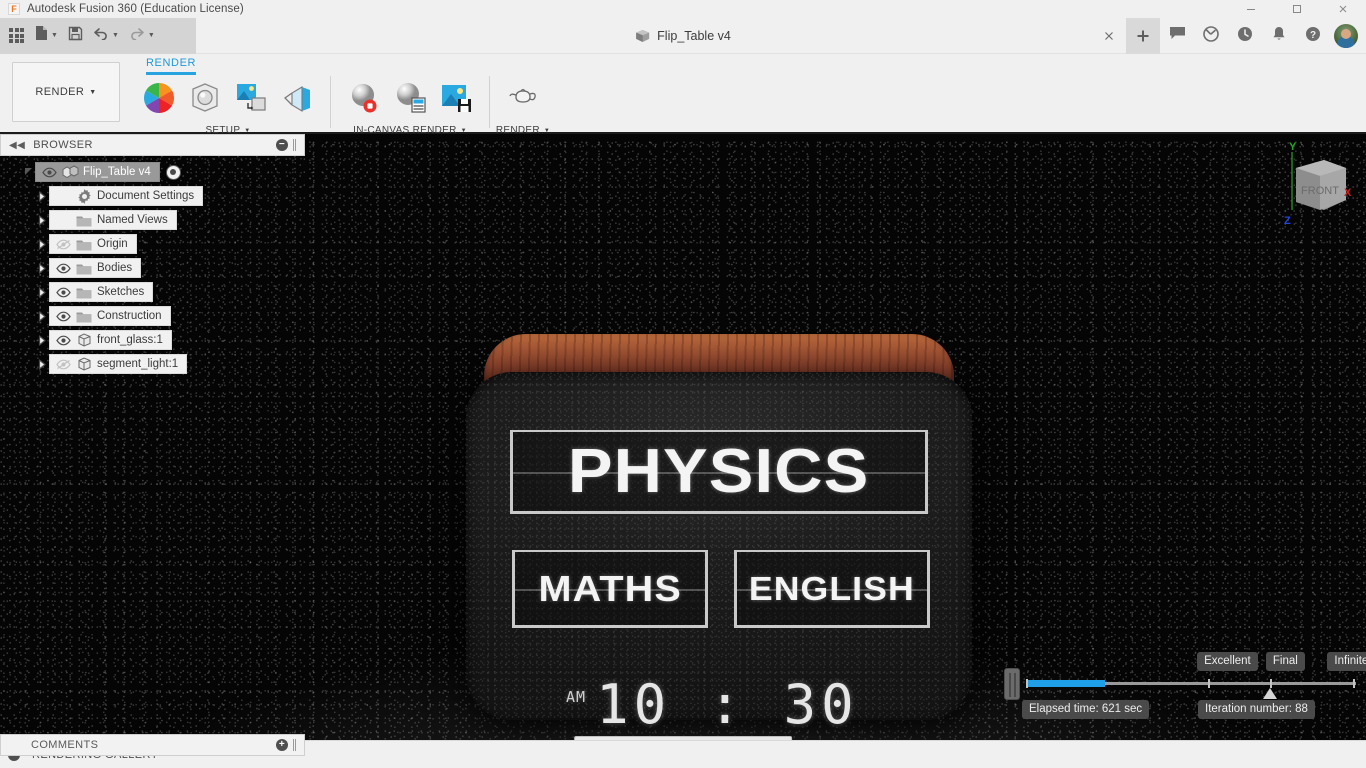  Describe the element at coordinates (1270, 693) in the screenshot. I see `slider-thumb` at that location.